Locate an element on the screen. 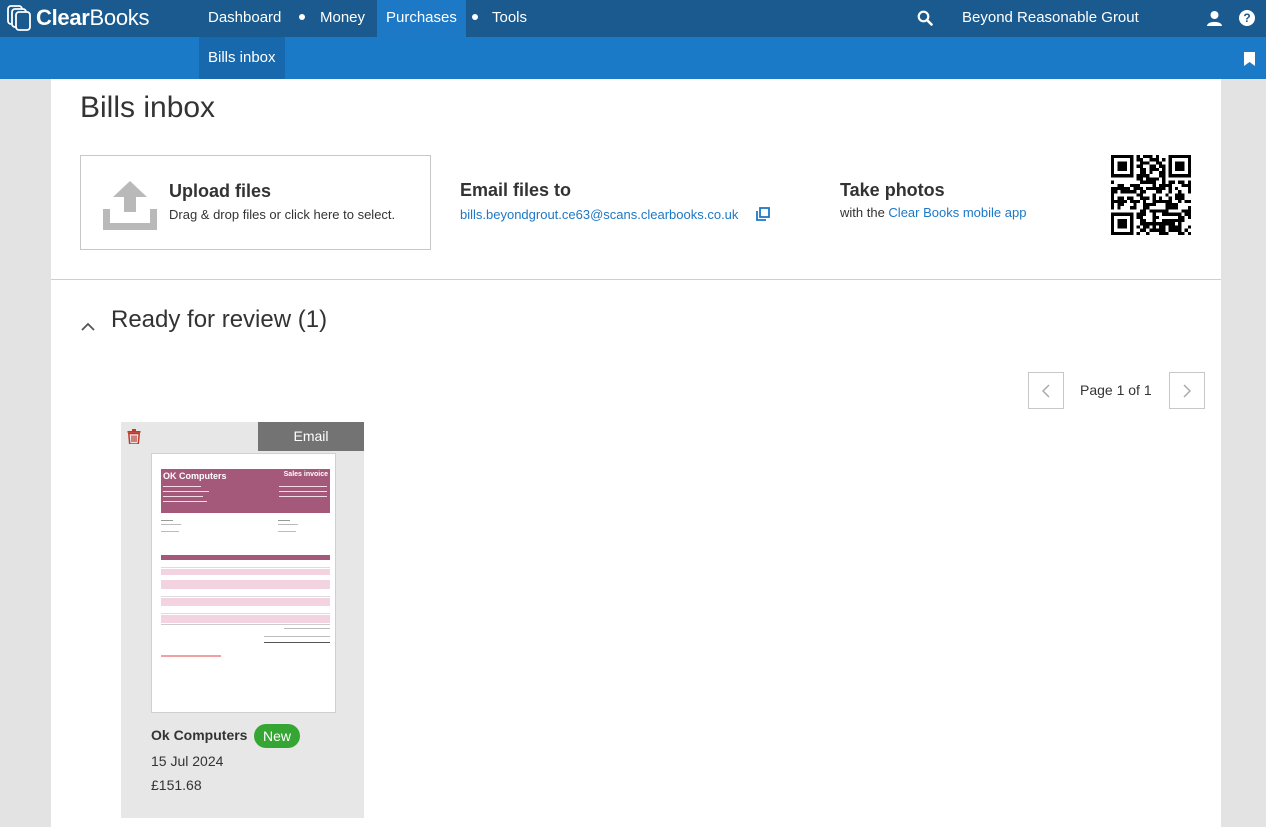  nav-tools: Tools is located at coordinates (509, 18).